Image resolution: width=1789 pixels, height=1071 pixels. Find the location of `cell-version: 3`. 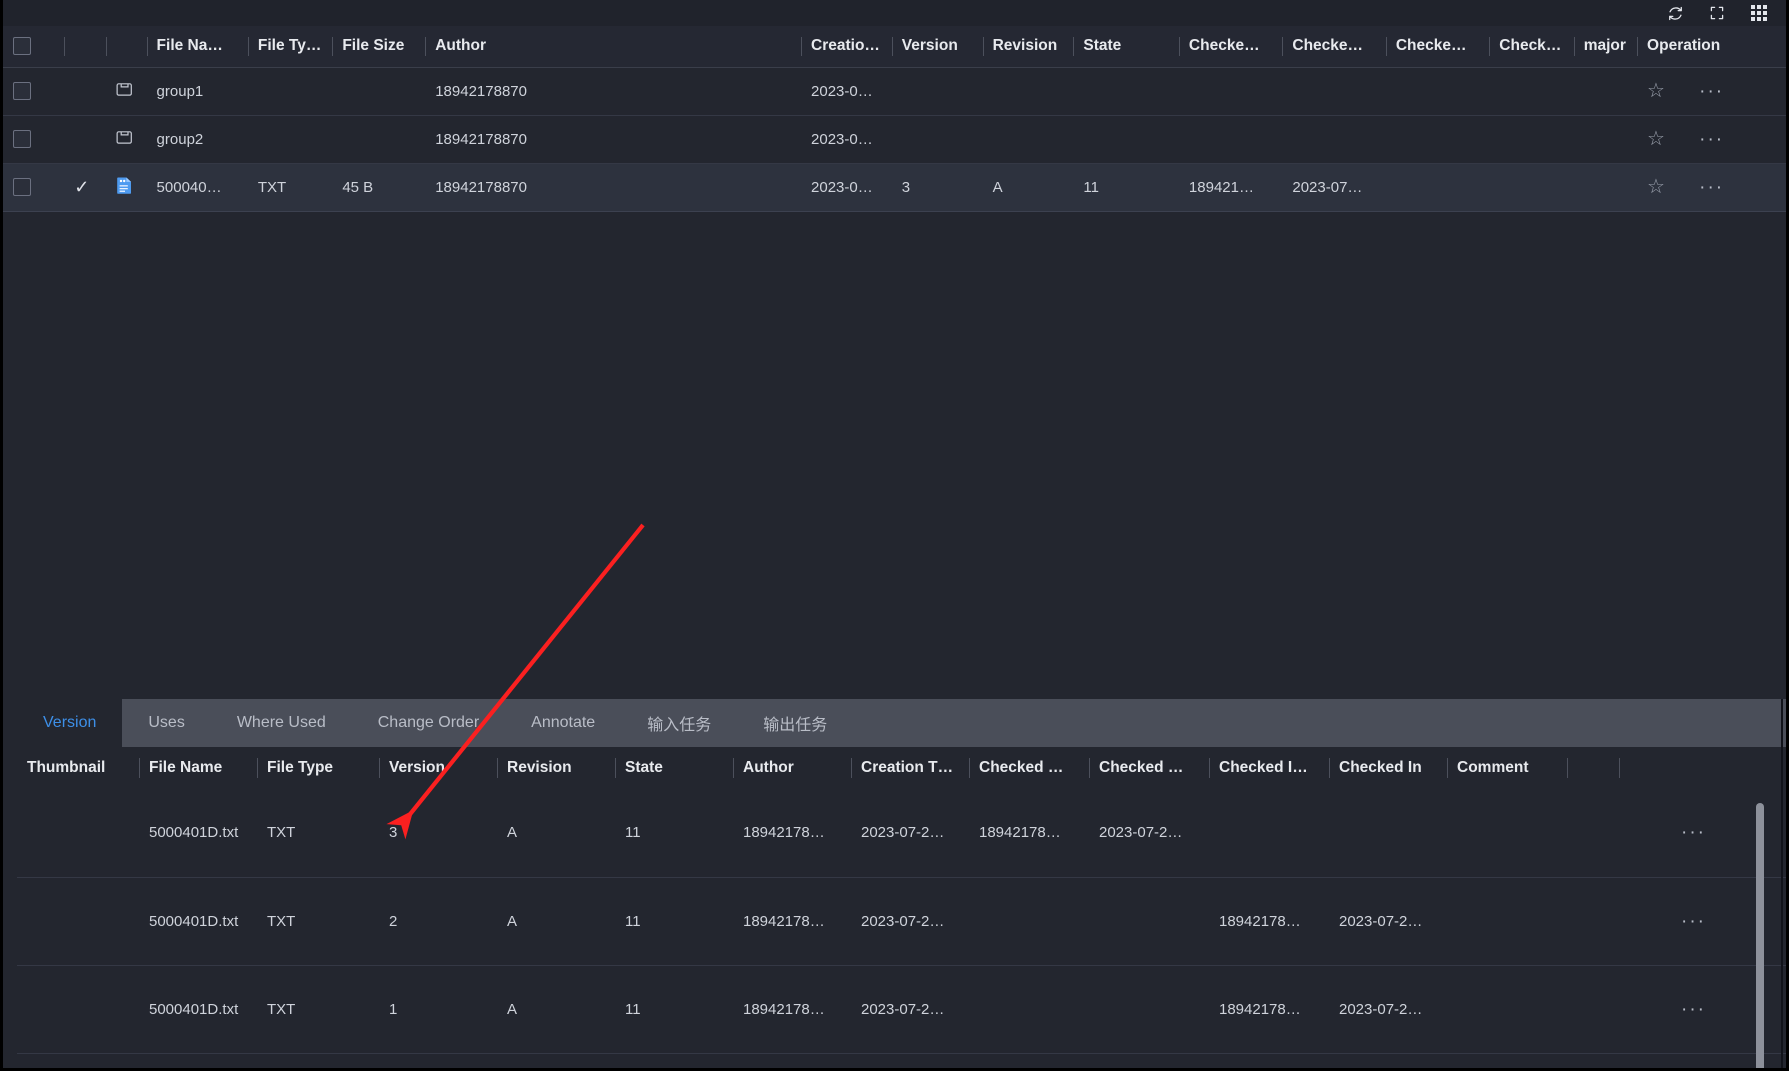

cell-version: 3 is located at coordinates (937, 187).